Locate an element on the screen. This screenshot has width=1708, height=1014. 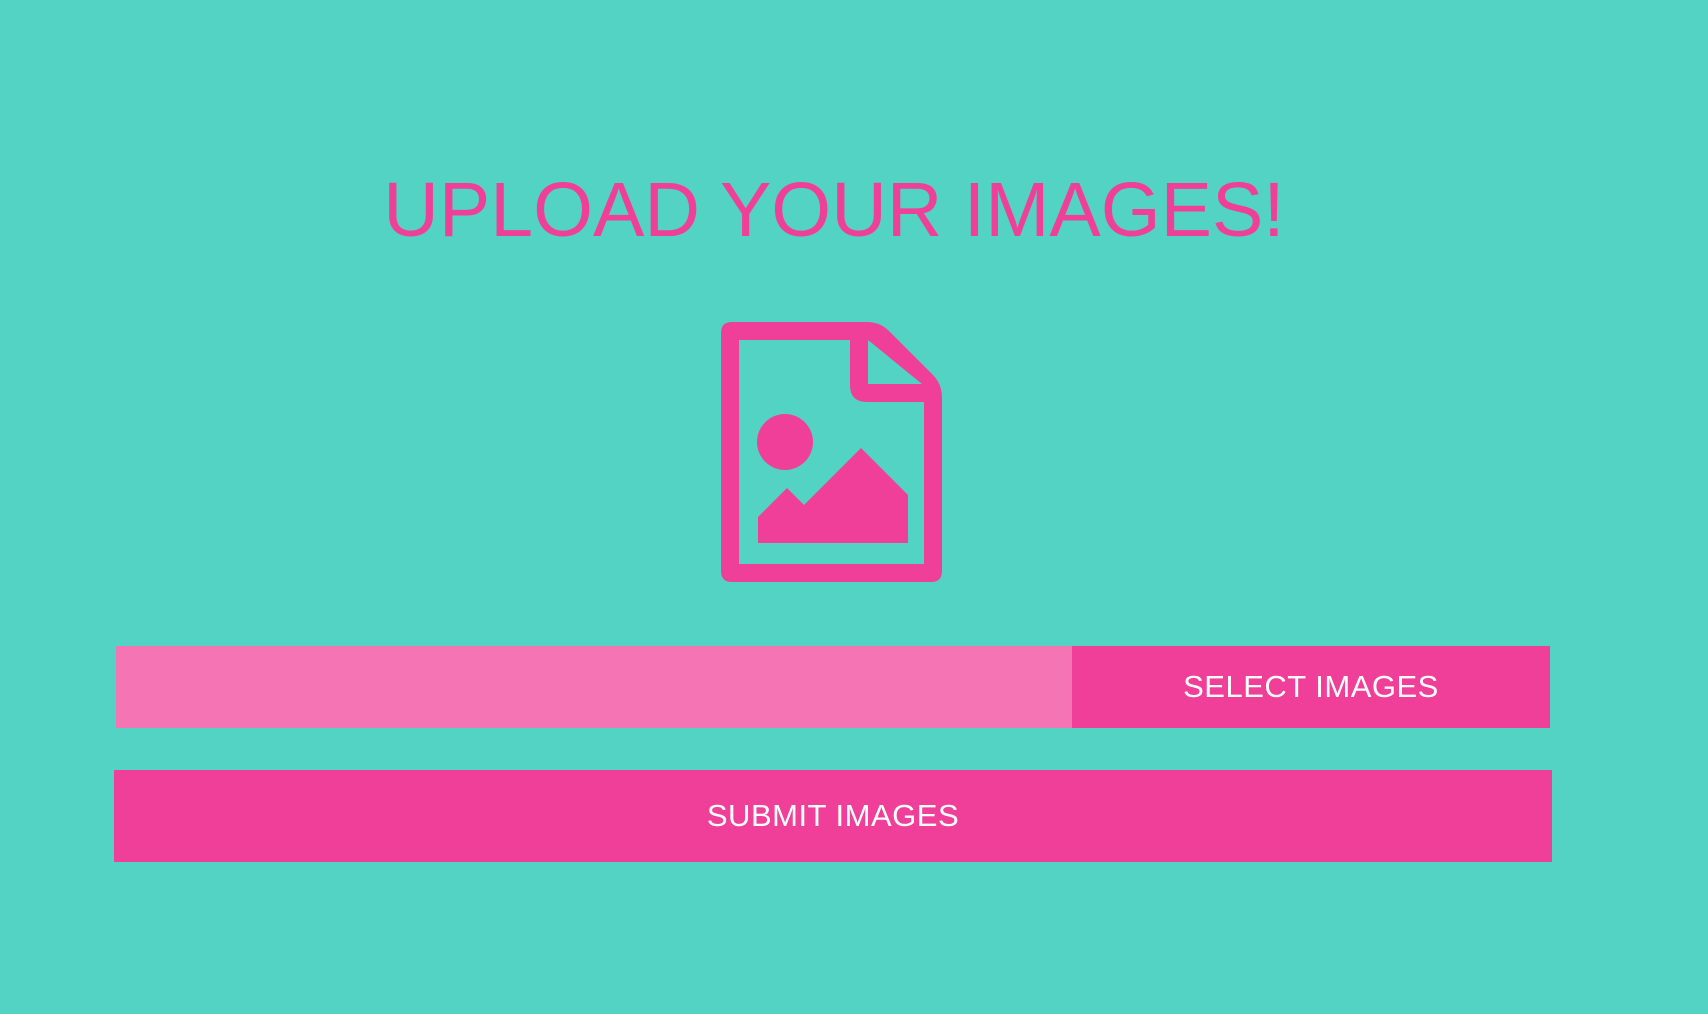
file-select-row: SELECT IMAGES is located at coordinates (833, 687).